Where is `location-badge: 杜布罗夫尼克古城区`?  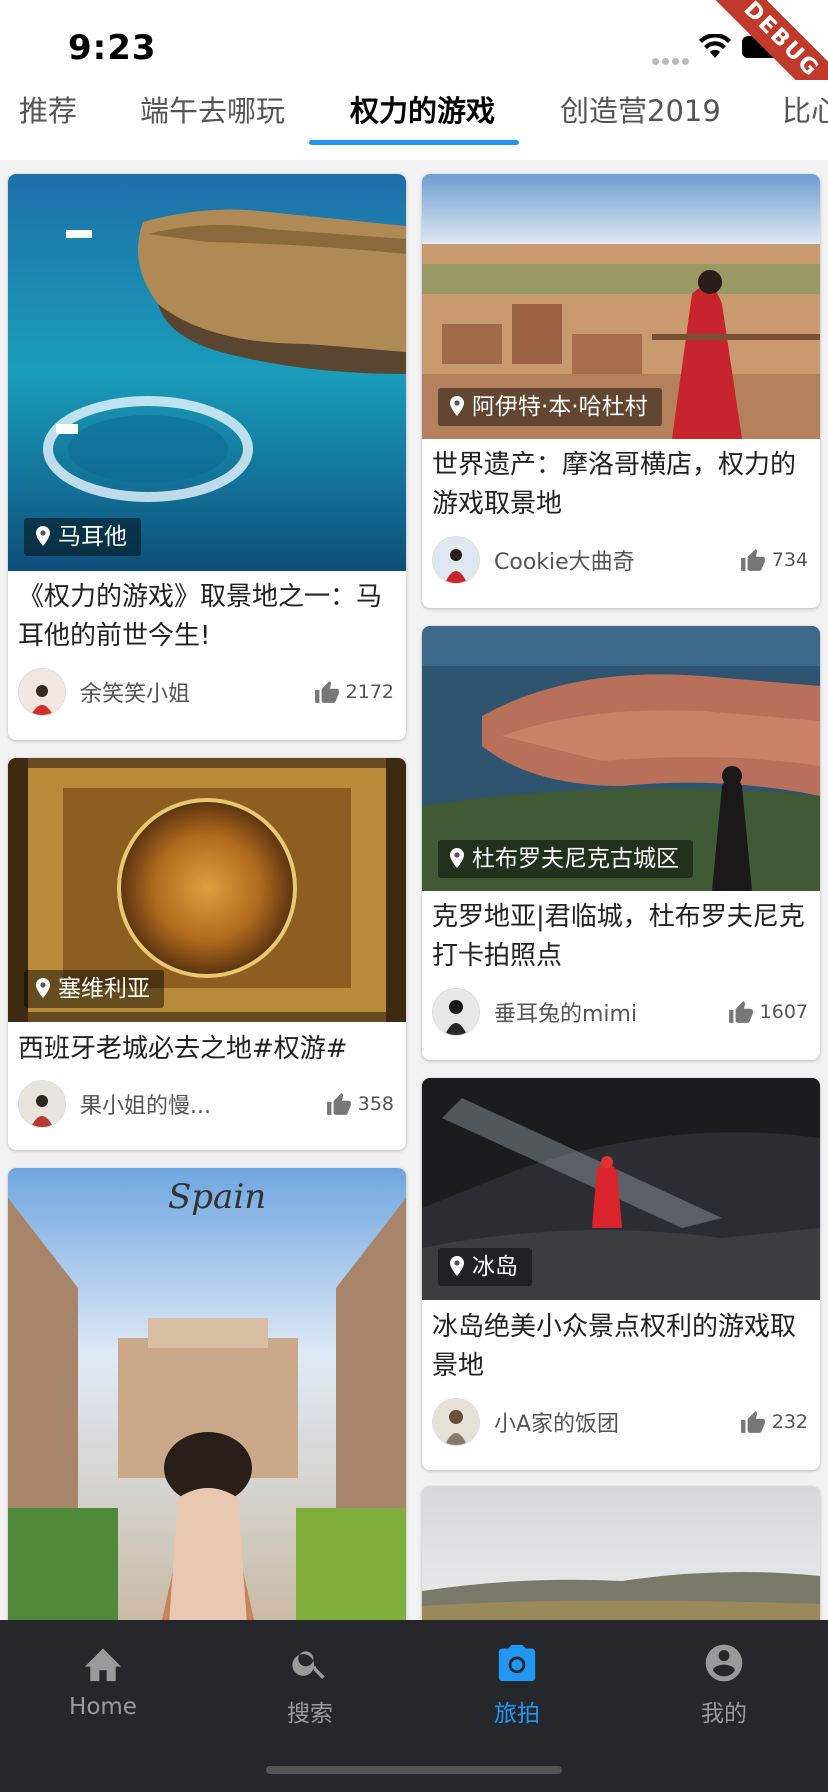
location-badge: 杜布罗夫尼克古城区 is located at coordinates (565, 859).